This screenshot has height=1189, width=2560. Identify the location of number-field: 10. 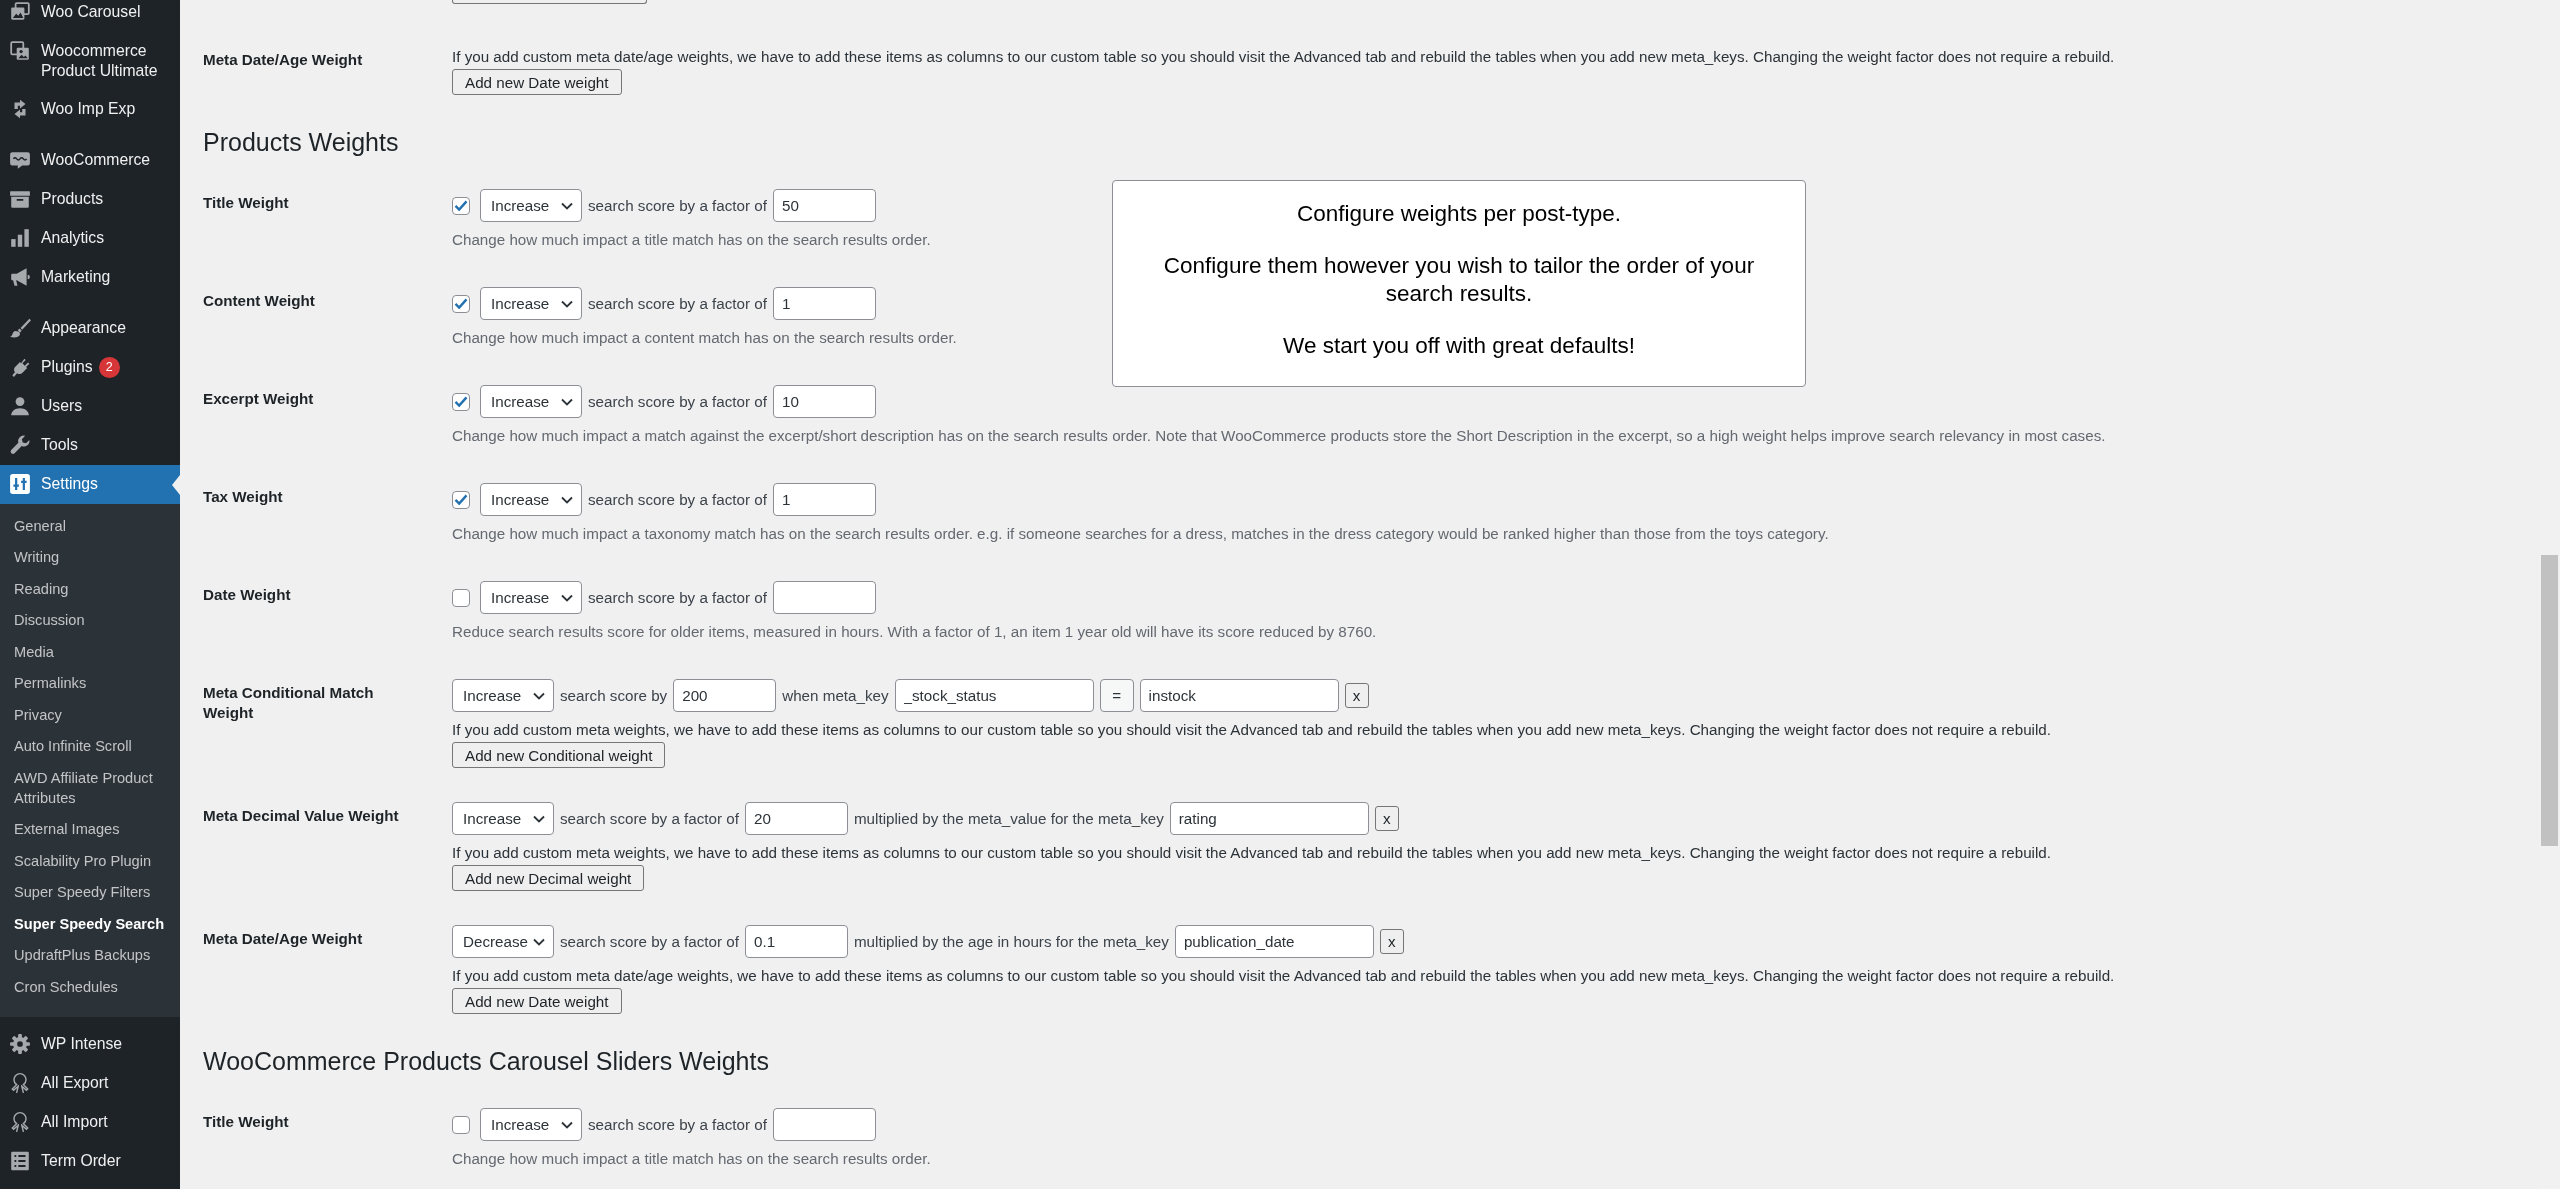
(824, 401).